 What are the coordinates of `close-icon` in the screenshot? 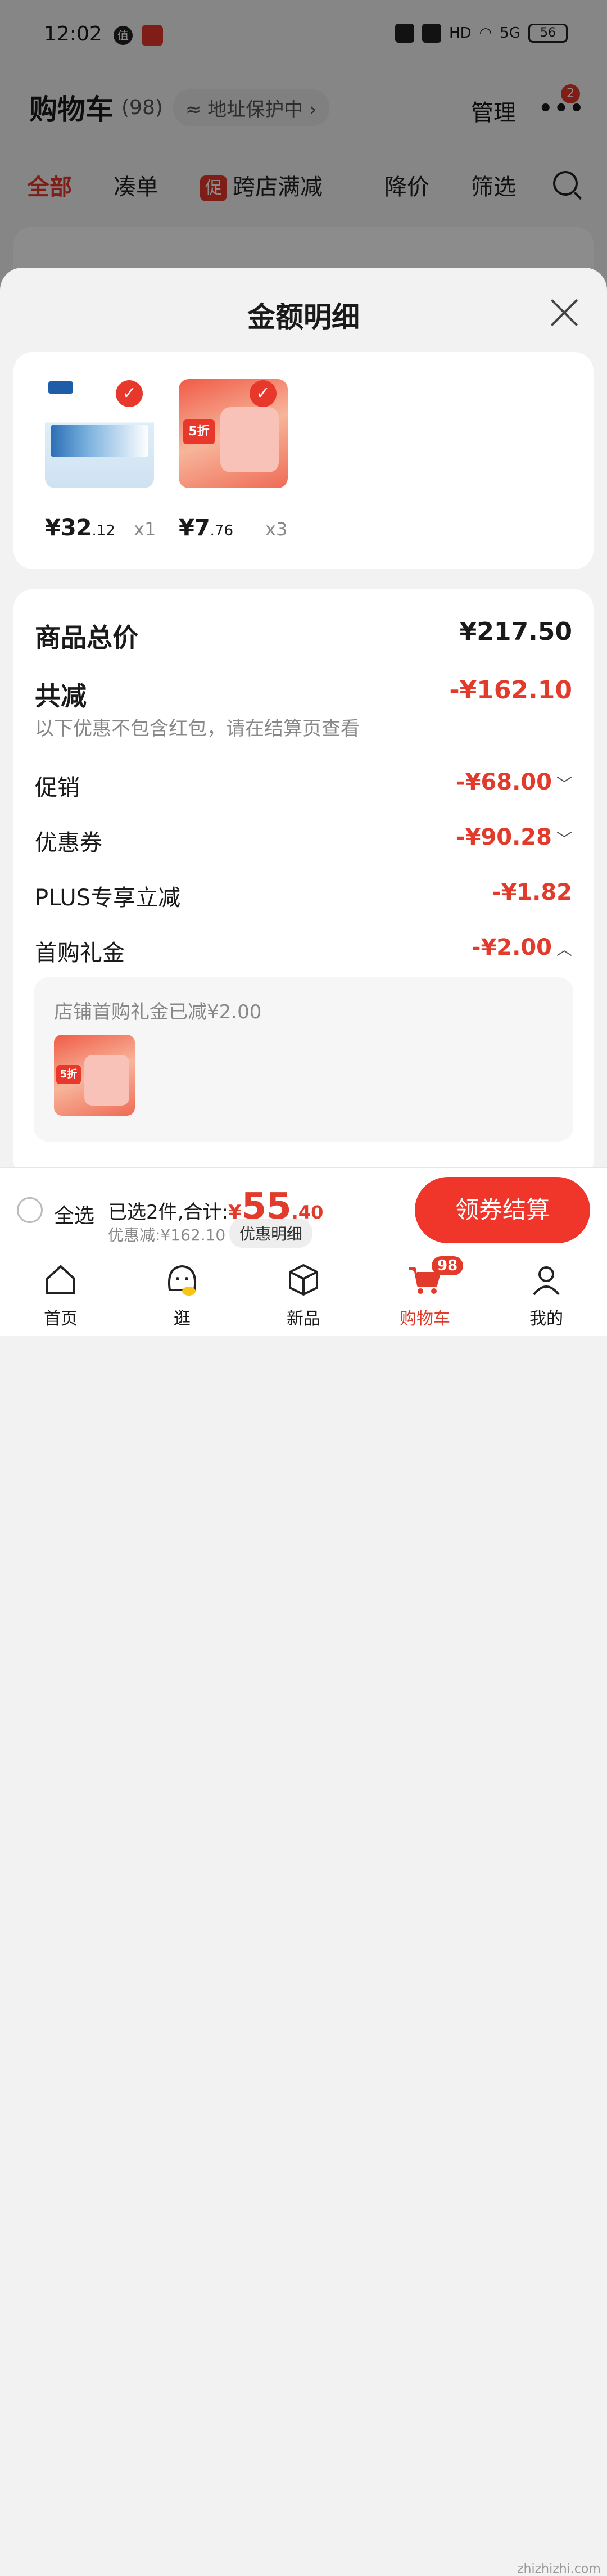 It's located at (564, 313).